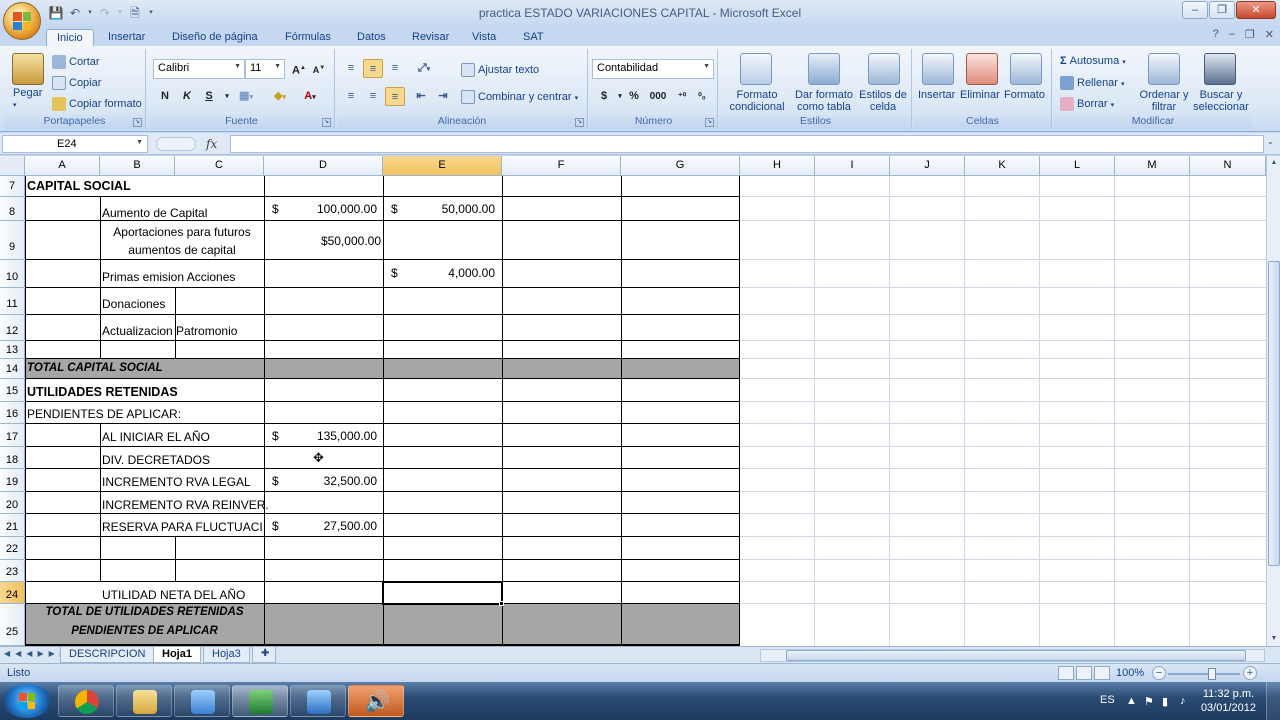  What do you see at coordinates (1165, 701) in the screenshot?
I see `network-icon: ▮` at bounding box center [1165, 701].